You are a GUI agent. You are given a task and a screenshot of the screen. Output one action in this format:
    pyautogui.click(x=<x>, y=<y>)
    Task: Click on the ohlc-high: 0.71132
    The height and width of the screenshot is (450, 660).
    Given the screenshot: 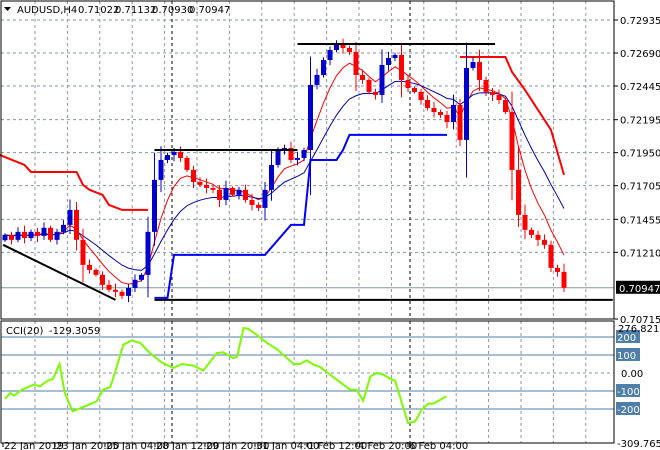 What is the action you would take?
    pyautogui.click(x=135, y=10)
    